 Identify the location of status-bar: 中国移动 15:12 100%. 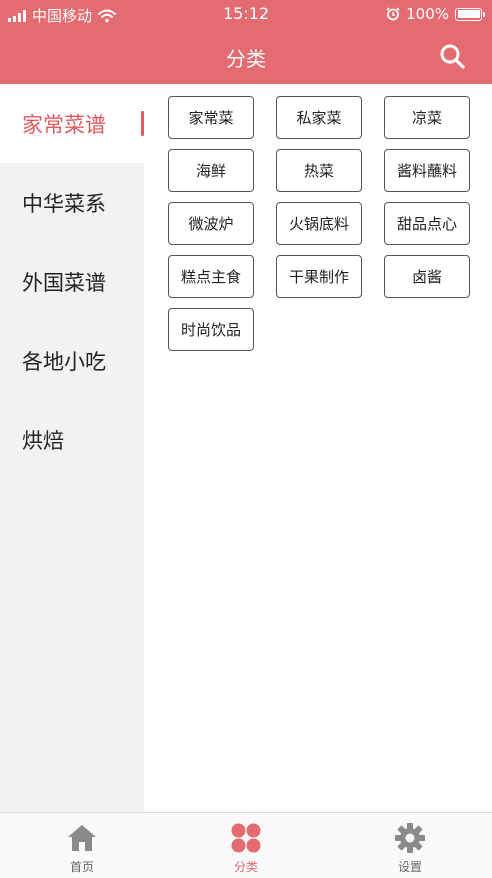
(246, 14).